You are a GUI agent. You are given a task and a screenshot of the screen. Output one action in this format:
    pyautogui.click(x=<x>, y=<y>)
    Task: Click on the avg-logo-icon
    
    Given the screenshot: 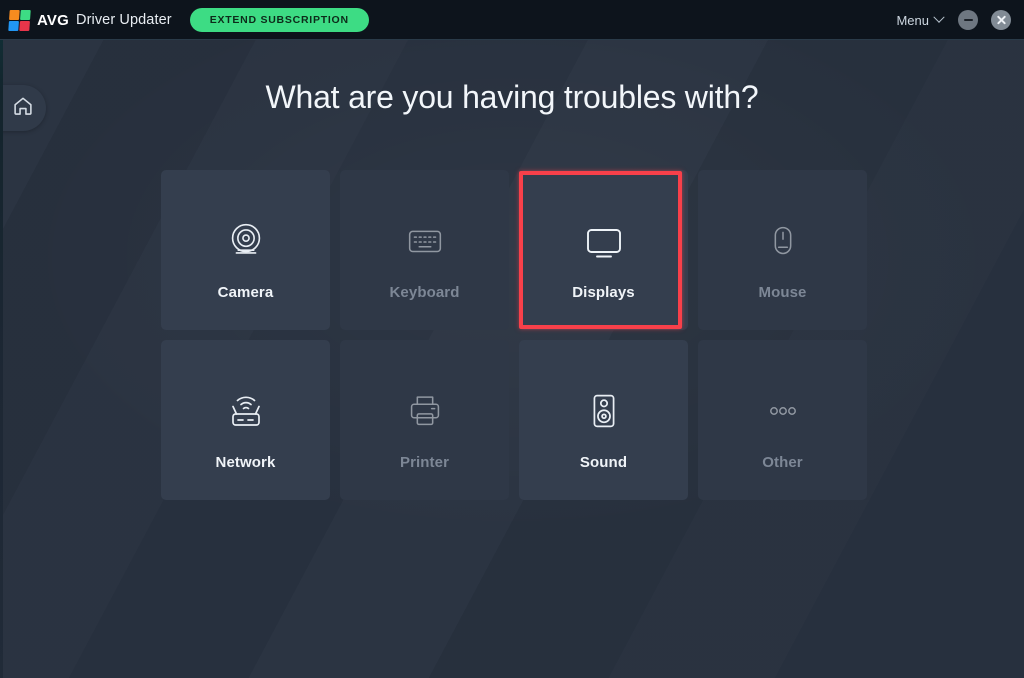 What is the action you would take?
    pyautogui.click(x=19, y=20)
    